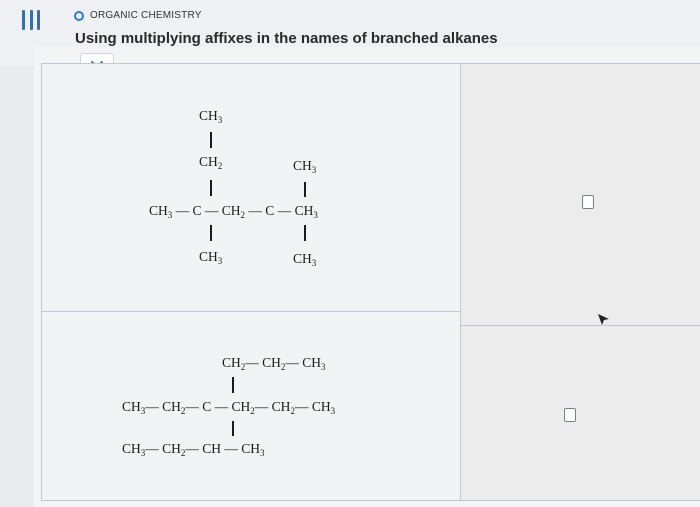  What do you see at coordinates (305, 259) in the screenshot?
I see `structure-1-bottom-right-ch3: CH3` at bounding box center [305, 259].